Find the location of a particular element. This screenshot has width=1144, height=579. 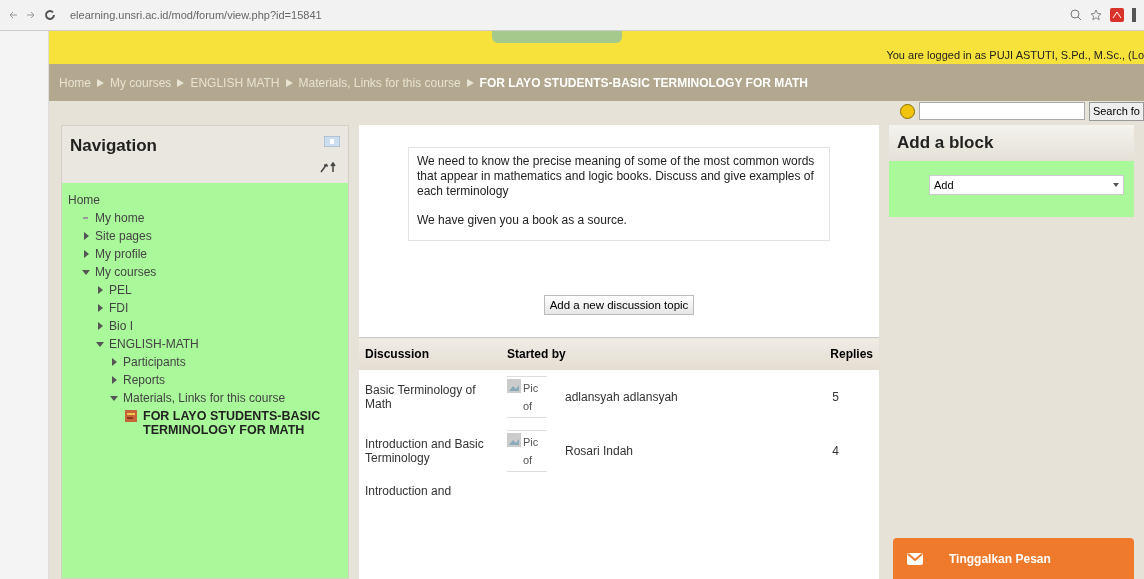

column-header: Replies is located at coordinates (835, 353).